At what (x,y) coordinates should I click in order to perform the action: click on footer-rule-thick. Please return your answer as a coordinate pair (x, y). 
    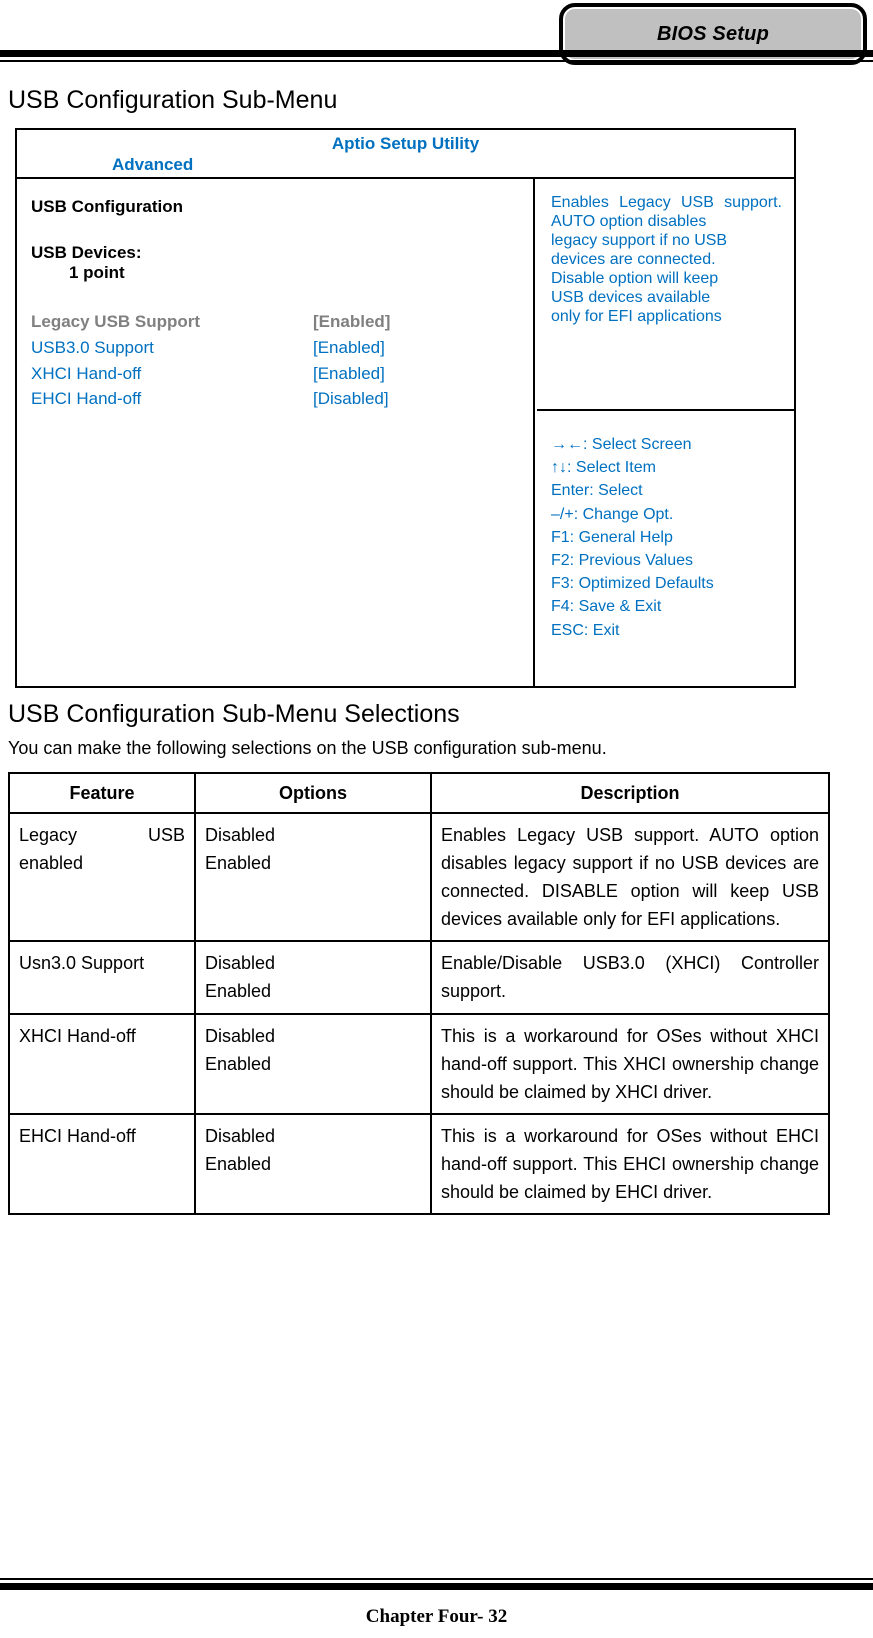
    Looking at the image, I should click on (436, 1586).